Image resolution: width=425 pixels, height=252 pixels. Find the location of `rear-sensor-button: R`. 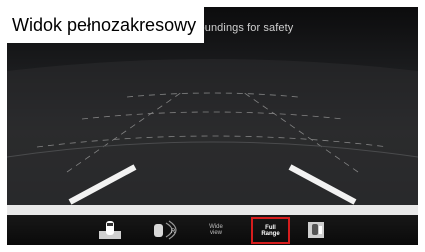

rear-sensor-button: R is located at coordinates (167, 230).